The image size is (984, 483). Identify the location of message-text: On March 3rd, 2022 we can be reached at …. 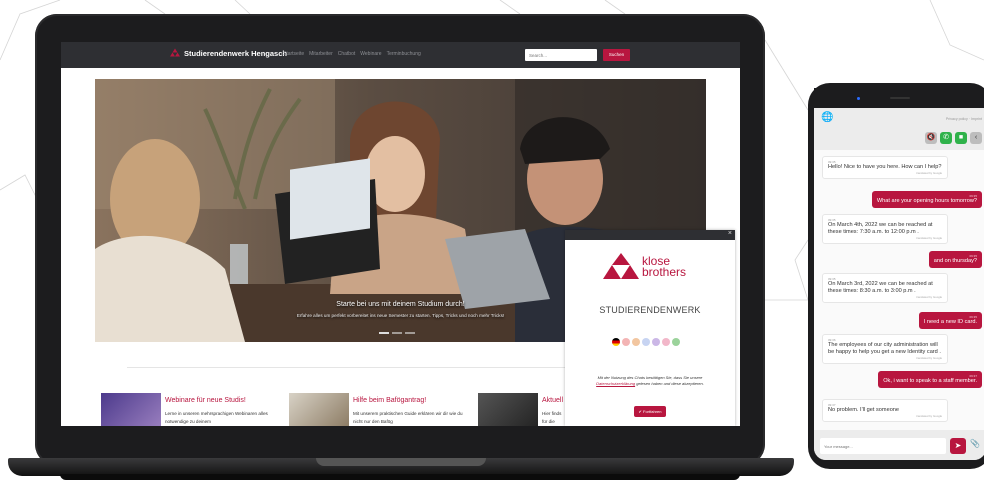
(880, 287).